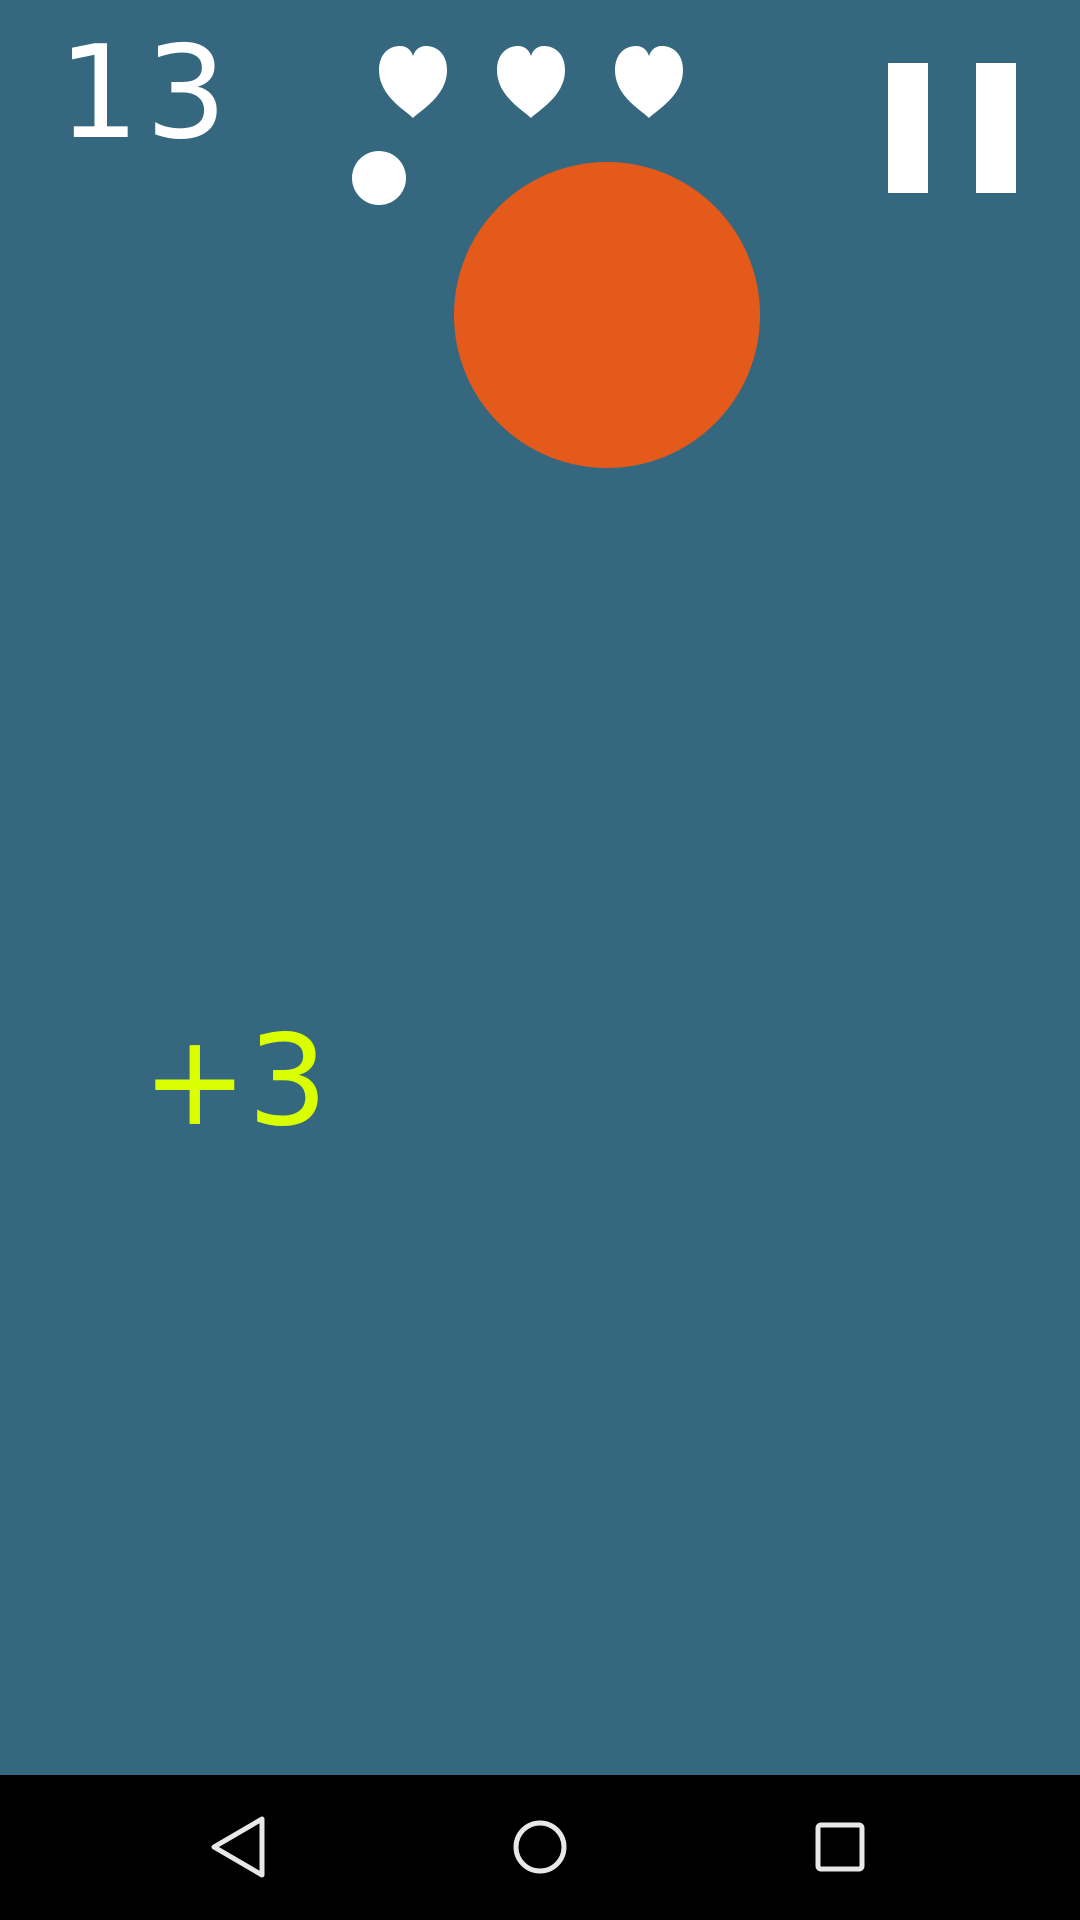 The image size is (1080, 1920). What do you see at coordinates (607, 315) in the screenshot?
I see `target-ball` at bounding box center [607, 315].